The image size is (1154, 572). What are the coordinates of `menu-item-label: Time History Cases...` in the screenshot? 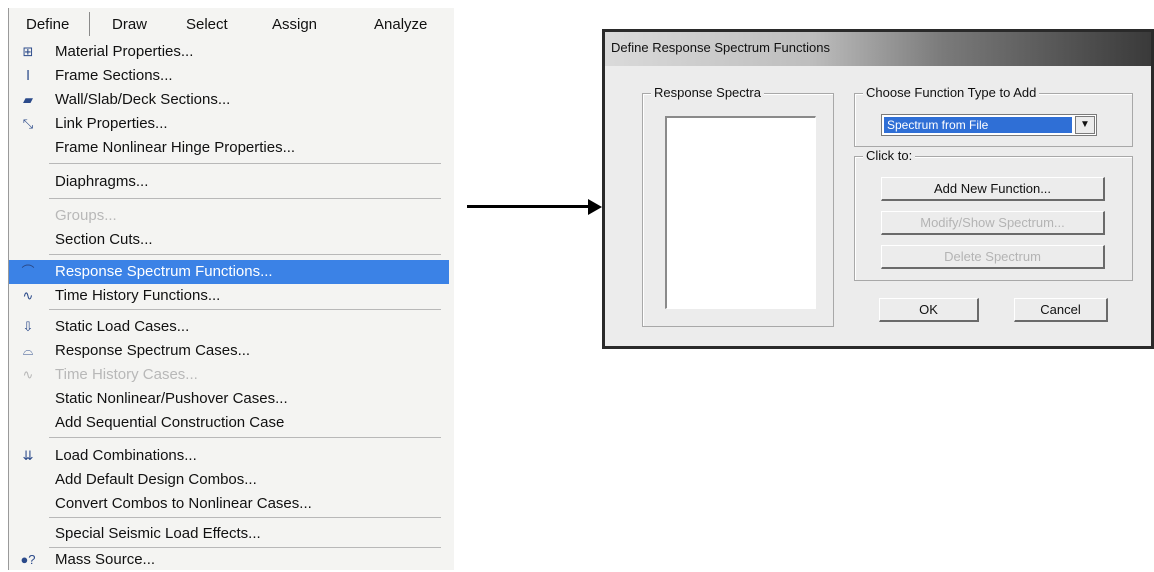 It's located at (126, 374).